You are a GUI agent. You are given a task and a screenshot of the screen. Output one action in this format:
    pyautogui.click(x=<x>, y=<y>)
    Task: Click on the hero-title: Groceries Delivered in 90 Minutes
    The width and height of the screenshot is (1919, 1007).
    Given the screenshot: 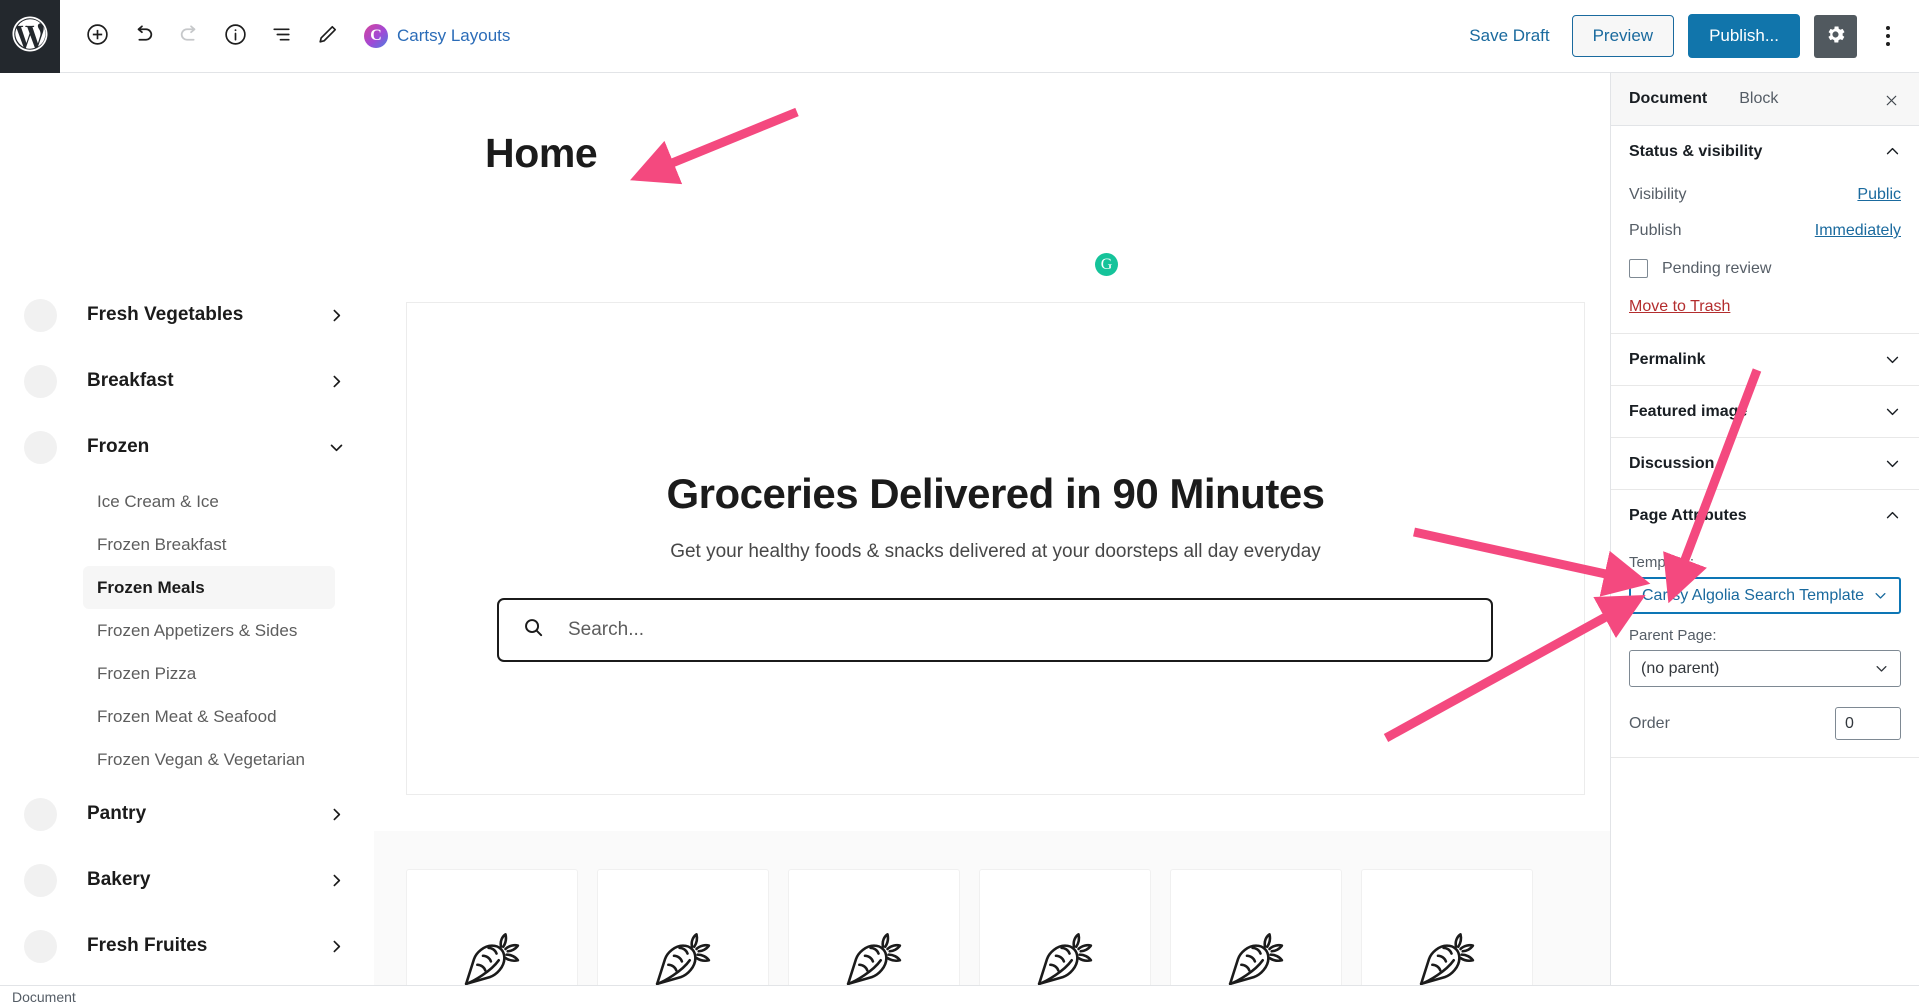 What is the action you would take?
    pyautogui.click(x=995, y=493)
    